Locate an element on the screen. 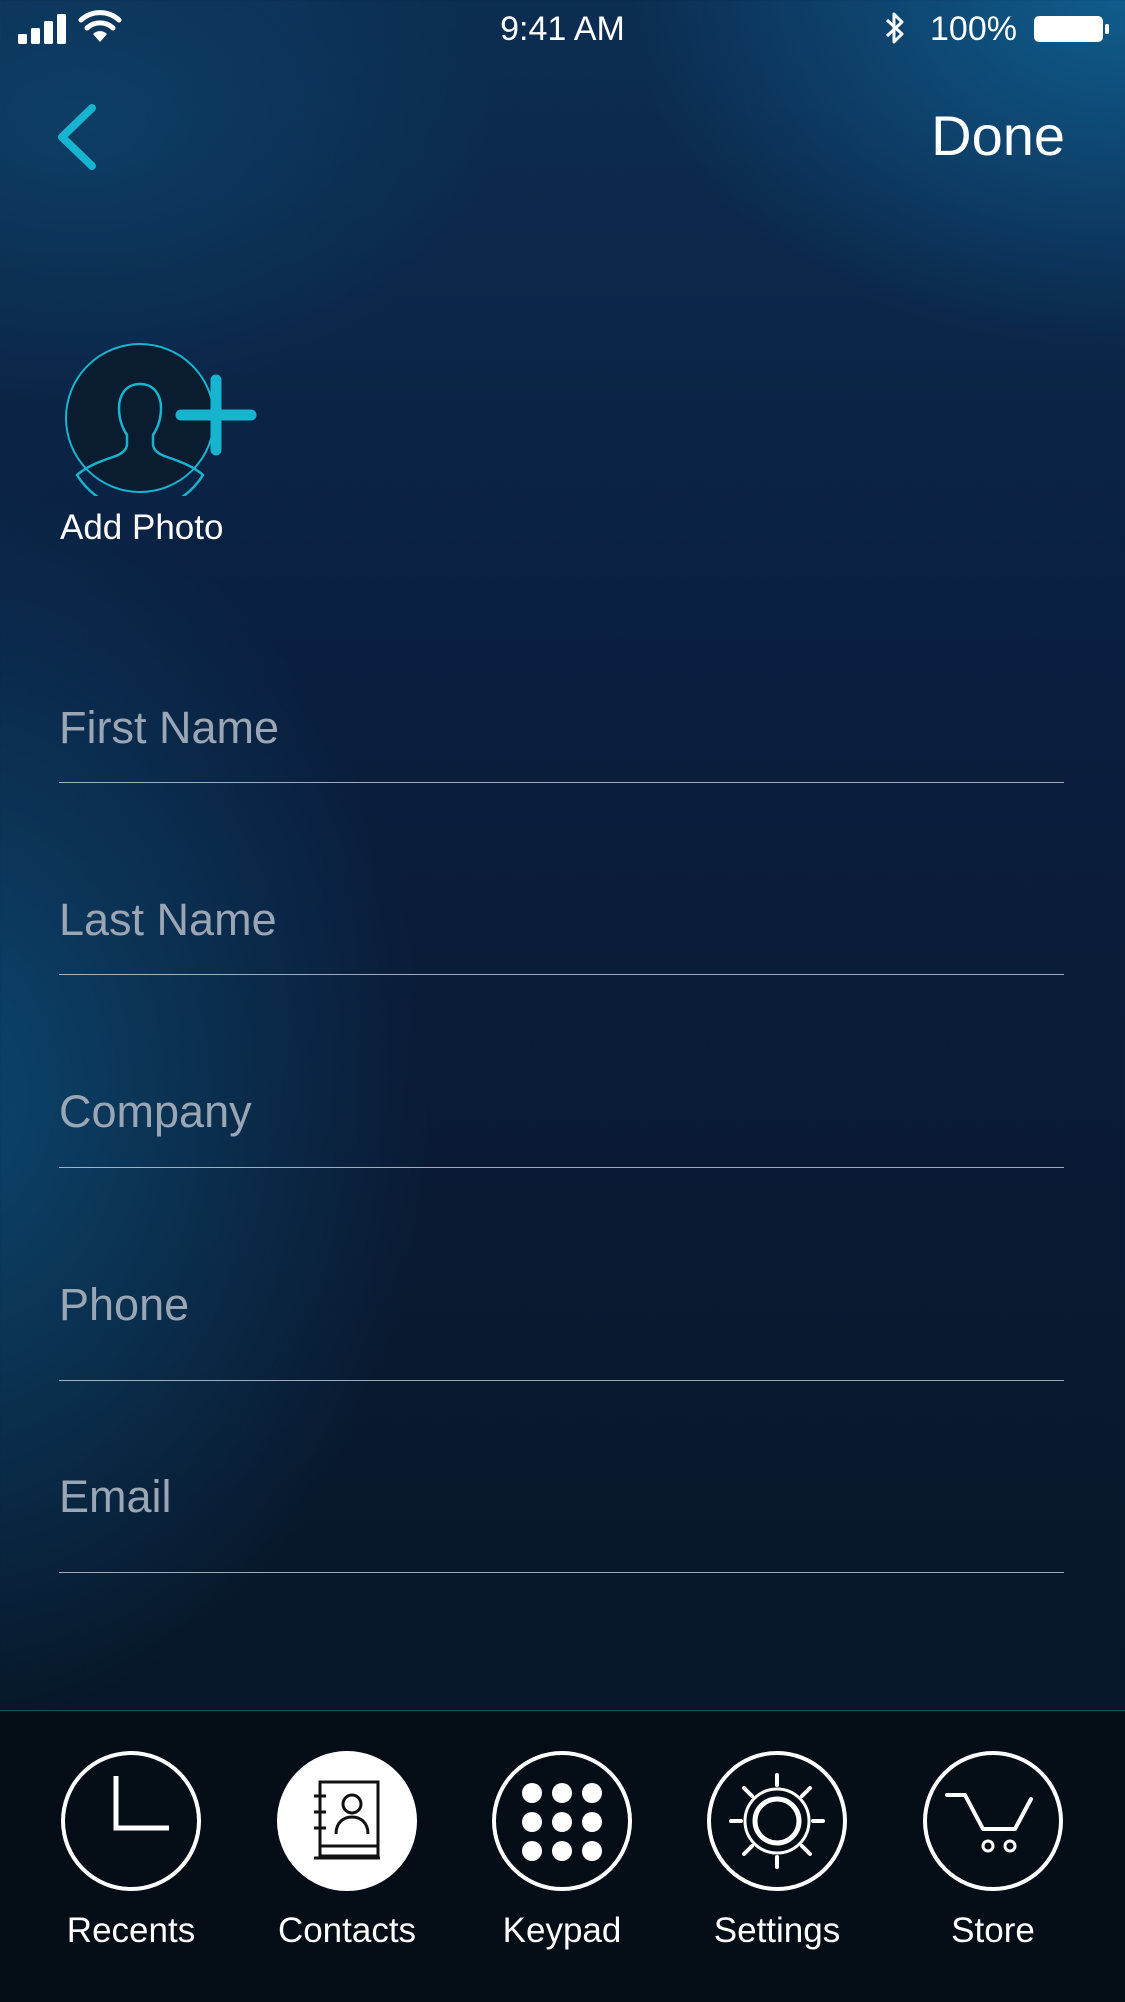 Image resolution: width=1125 pixels, height=2002 pixels. company-placeholder: Company is located at coordinates (155, 1111).